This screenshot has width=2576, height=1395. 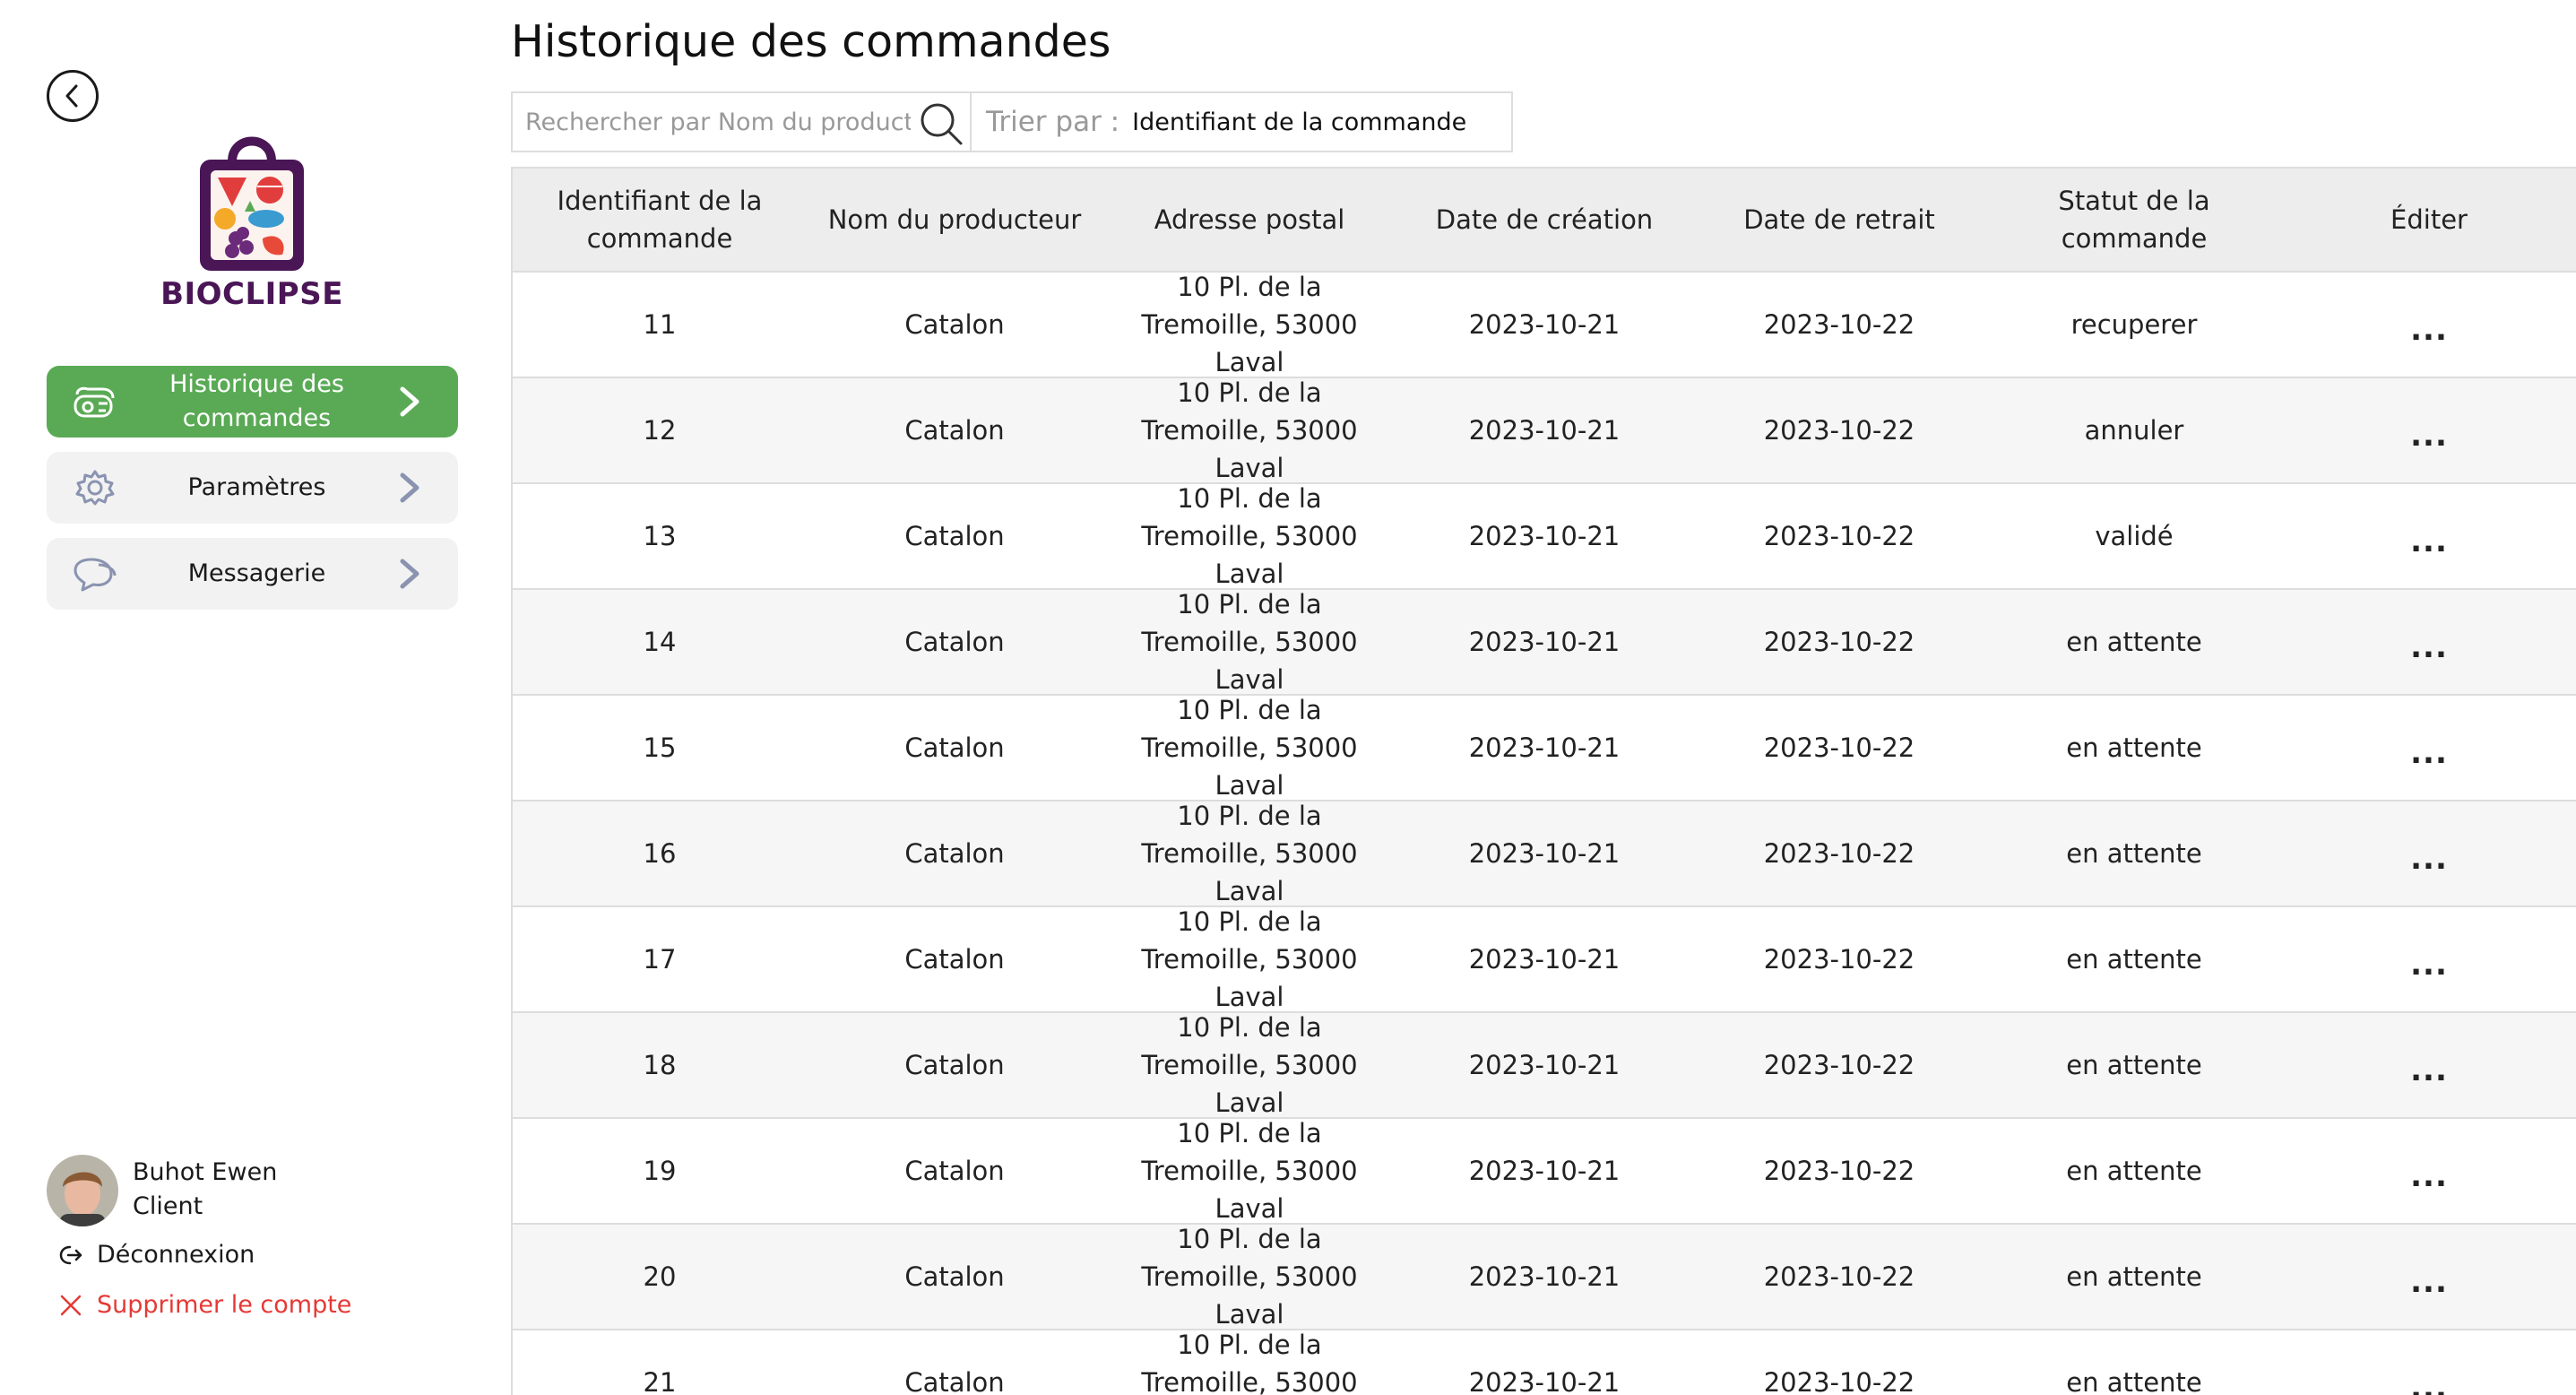 I want to click on sidebar-item-label: Historique des commandes, so click(x=256, y=401).